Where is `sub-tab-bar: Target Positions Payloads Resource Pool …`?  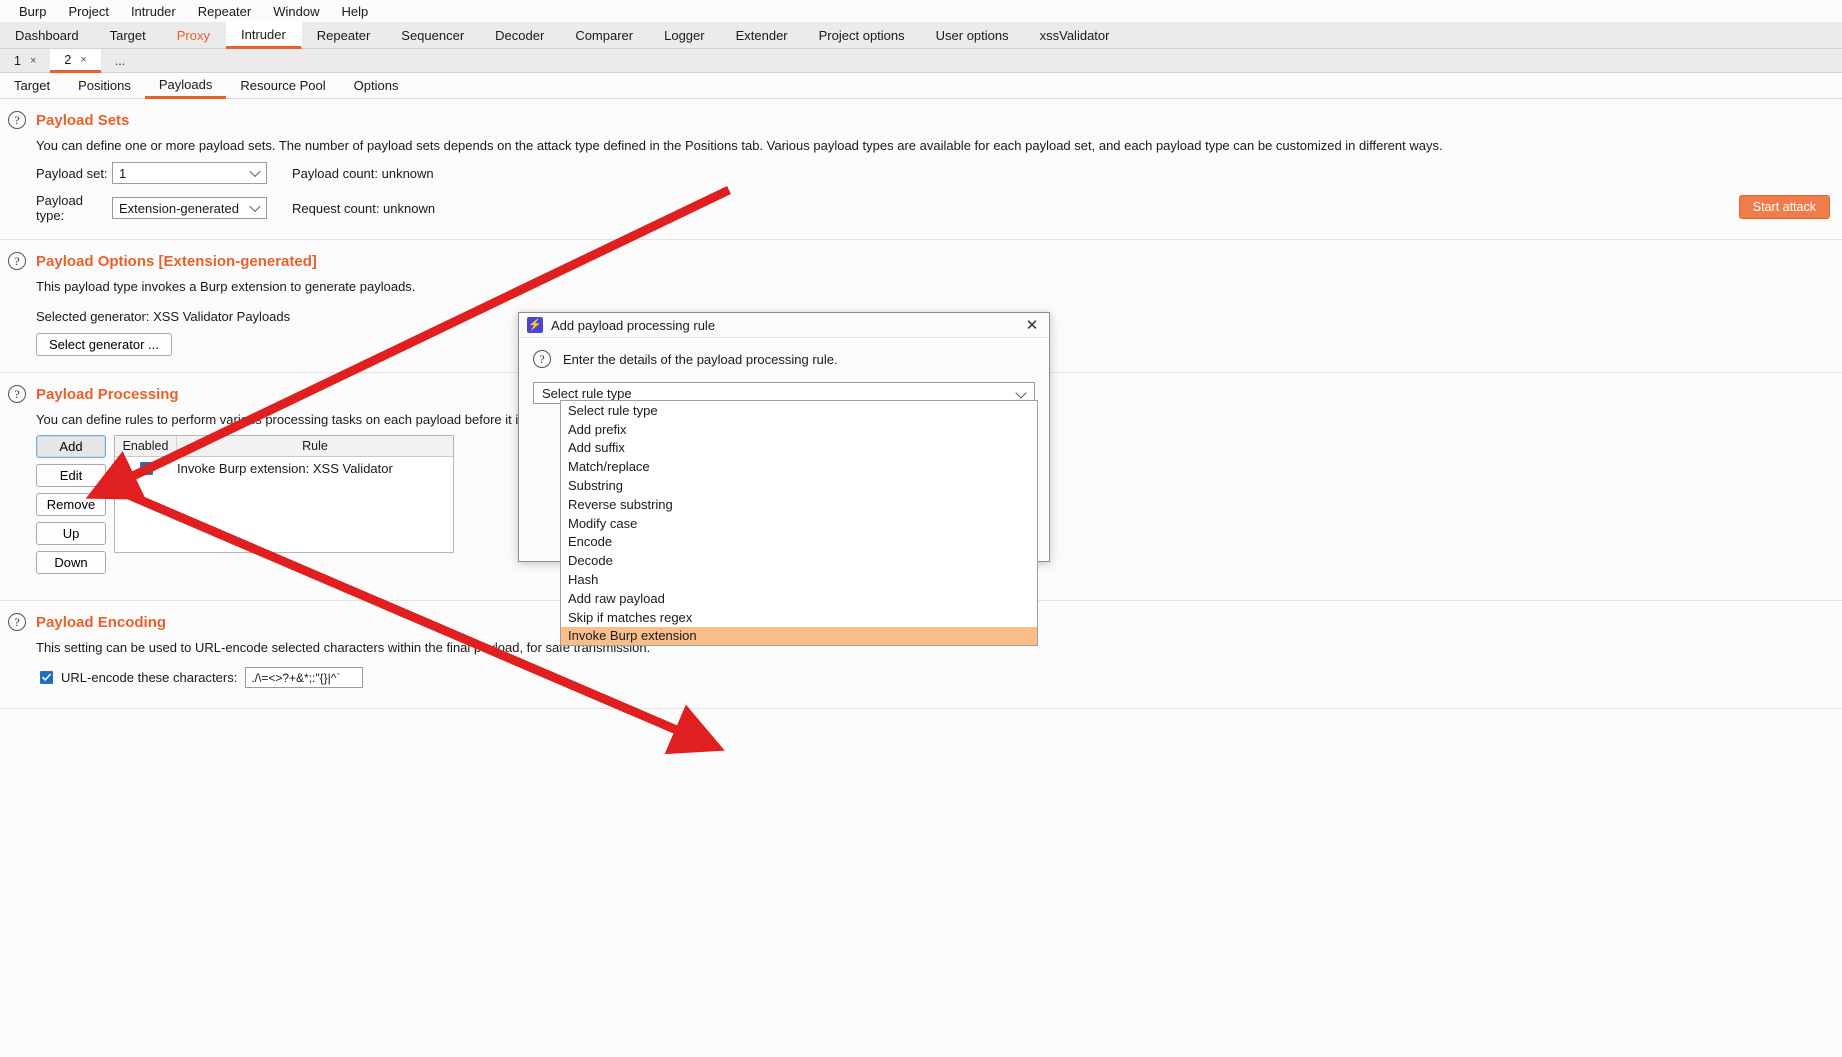
sub-tab-bar: Target Positions Payloads Resource Pool … is located at coordinates (921, 86).